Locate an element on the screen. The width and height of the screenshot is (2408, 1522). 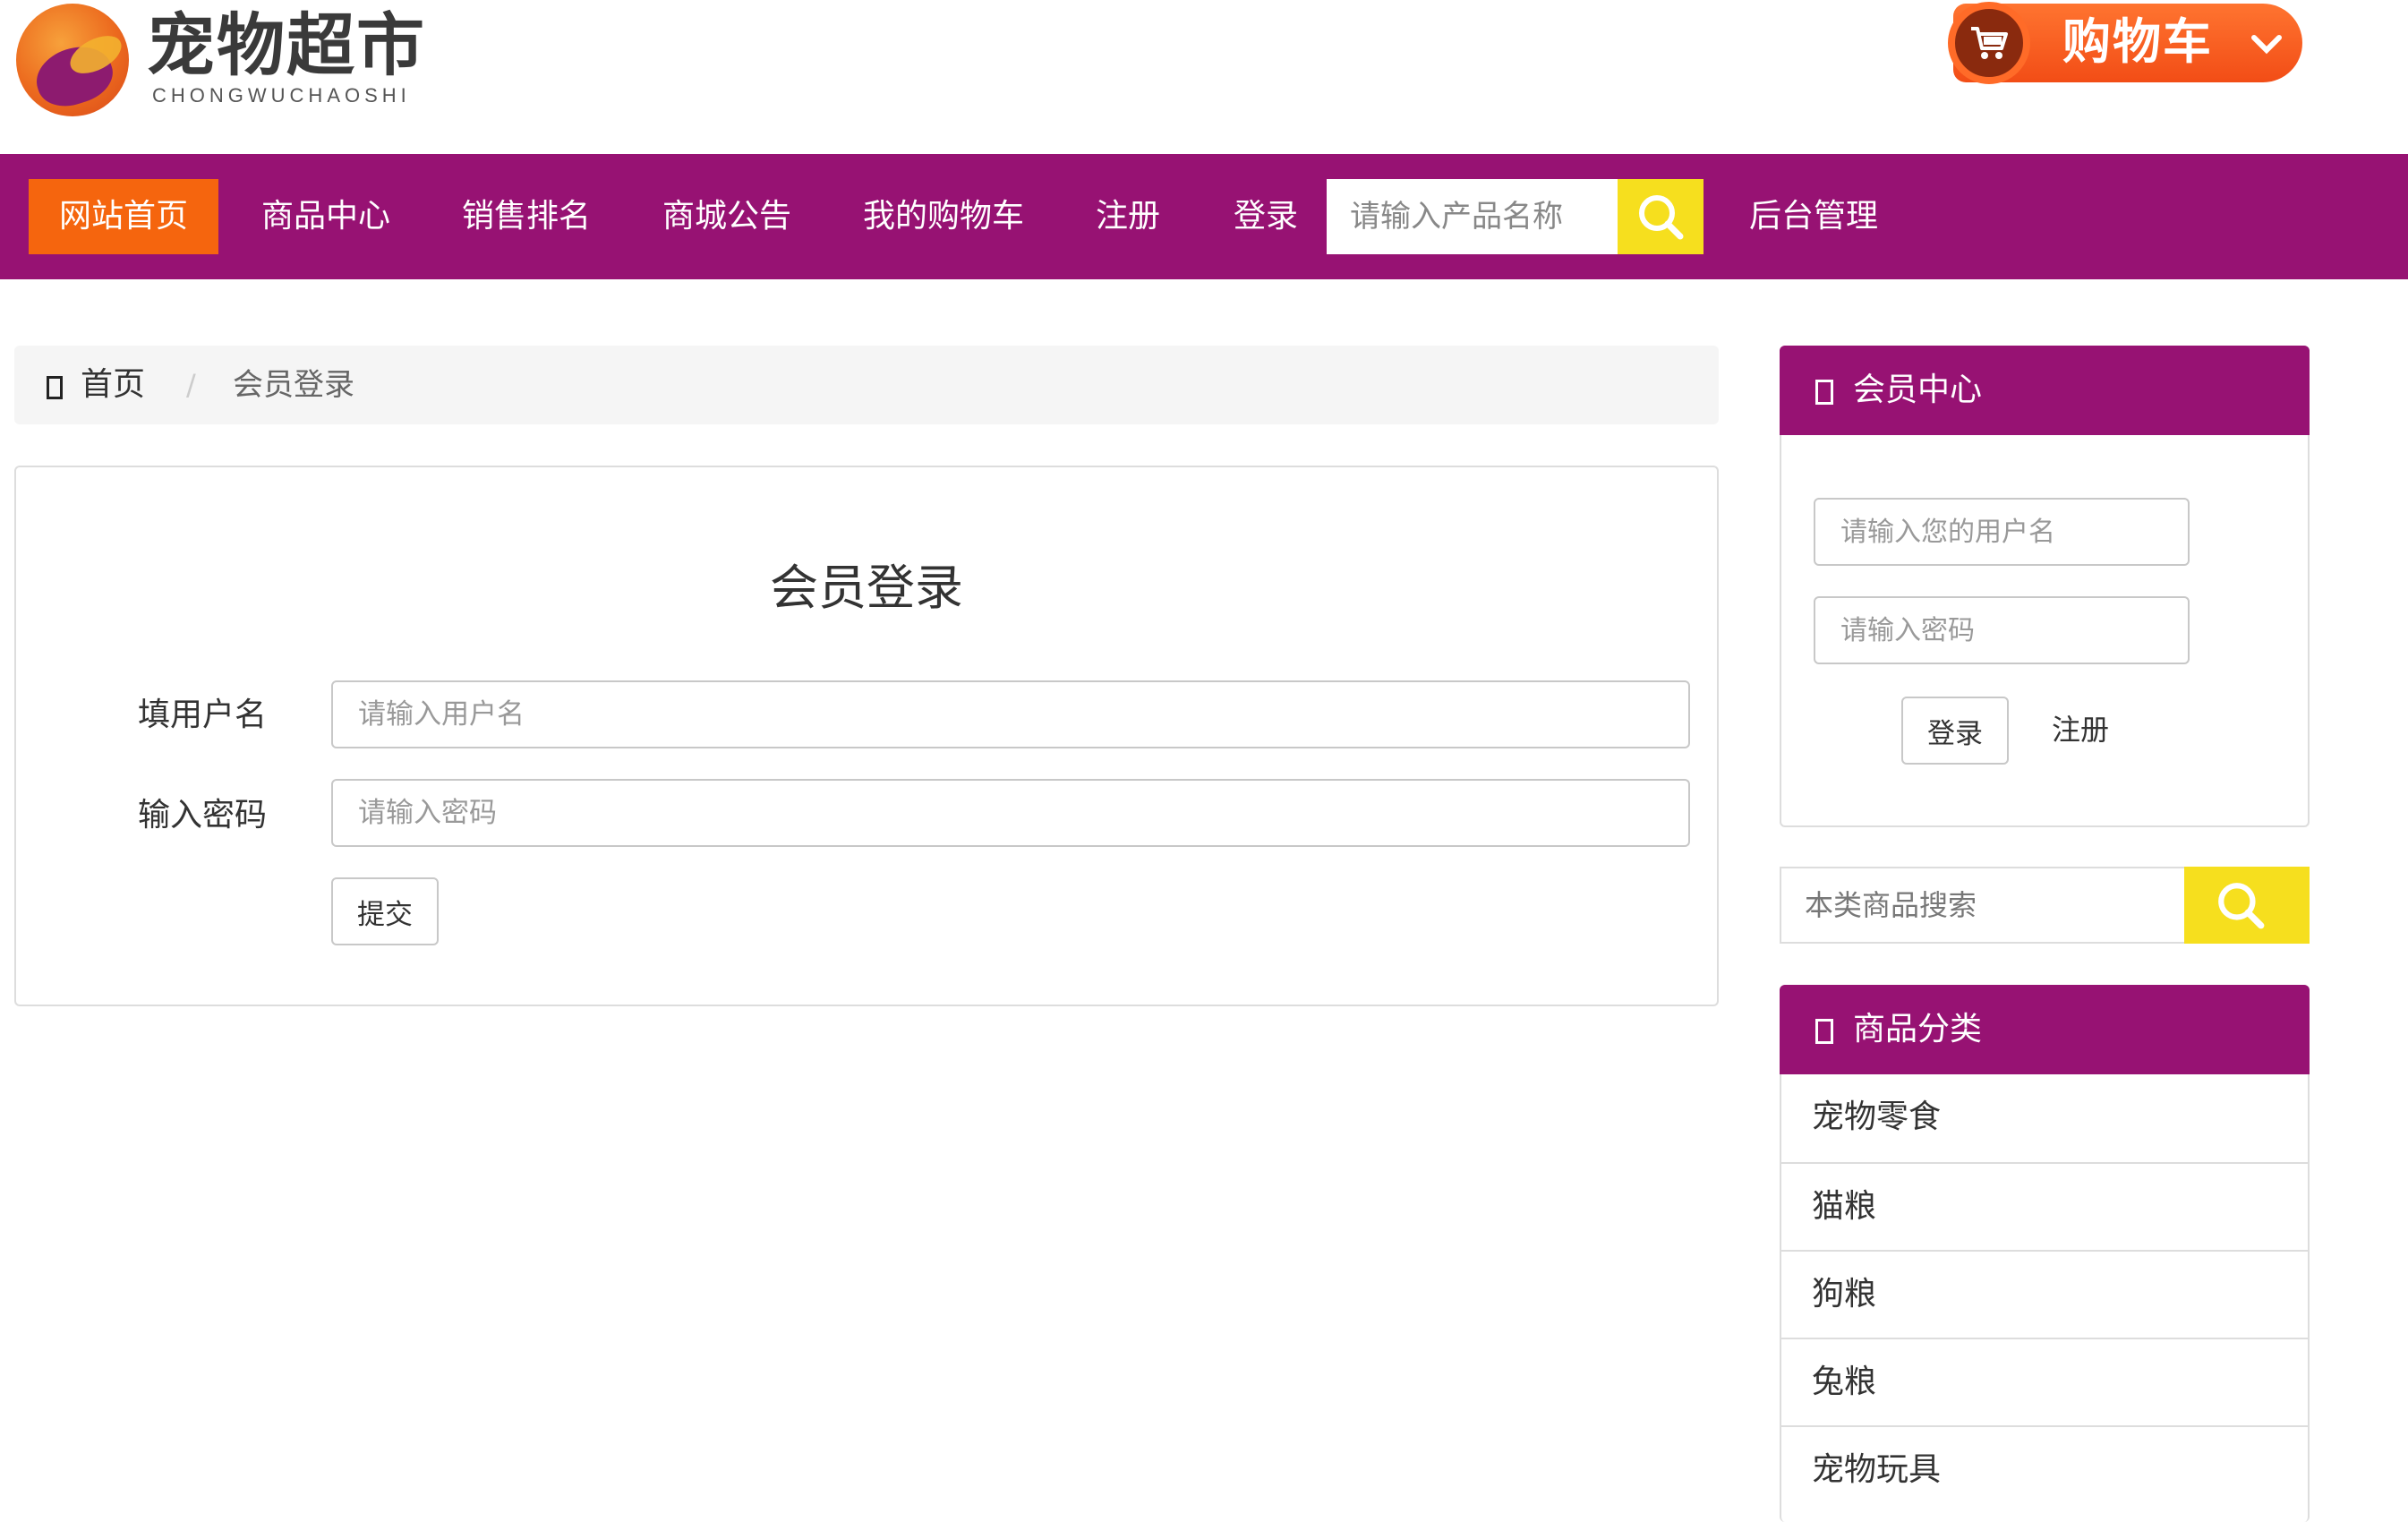
main-nav: 网站首页 商品中心 销售排名 商城公告 我的购物车 注册 登录 后台管理 is located at coordinates (1204, 216).